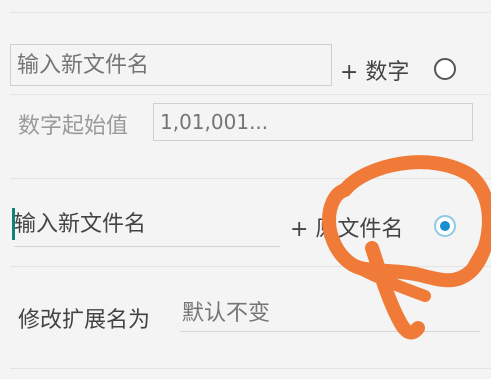 This screenshot has width=491, height=379. I want to click on extension-input, so click(330, 315).